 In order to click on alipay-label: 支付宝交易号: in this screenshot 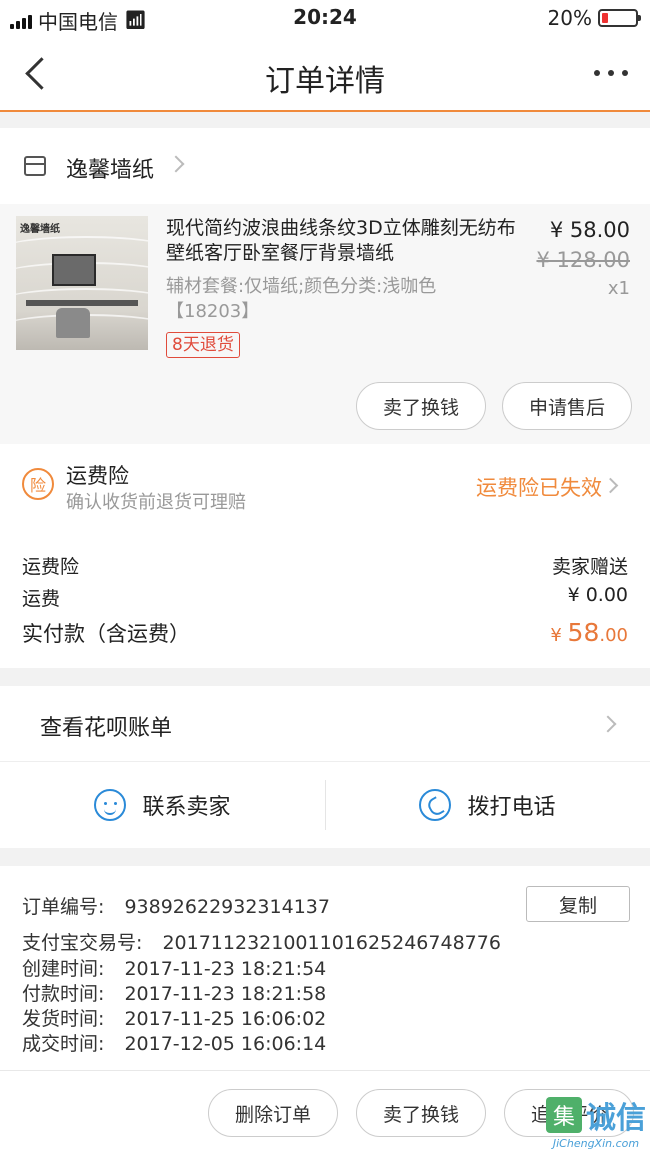, I will do `click(82, 943)`.